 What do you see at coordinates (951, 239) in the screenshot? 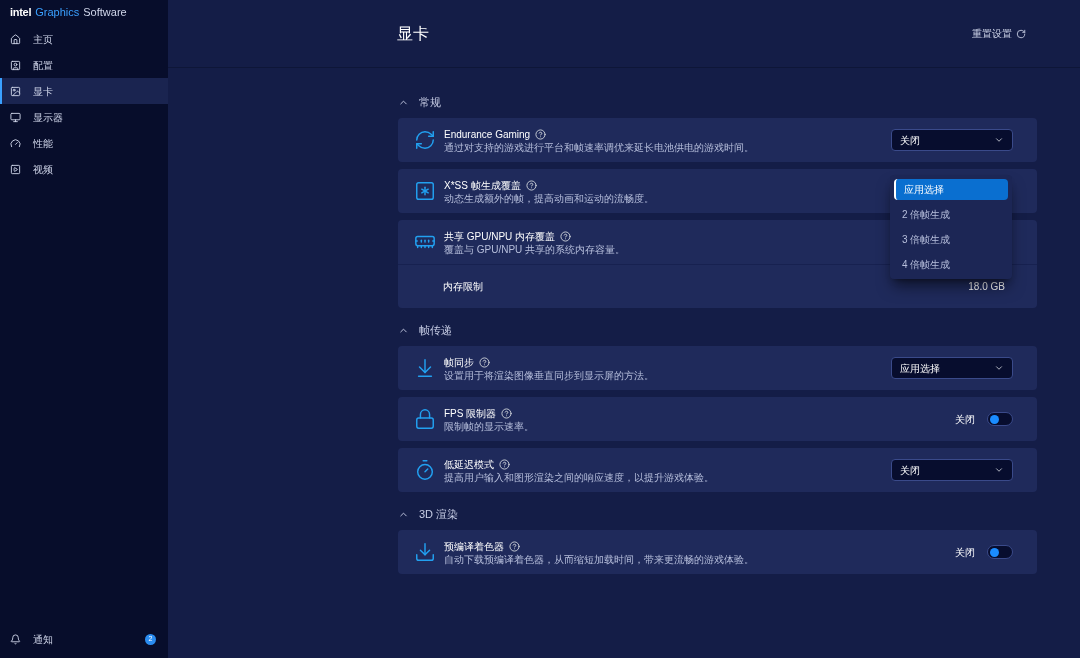
I see `menu-option: 3 倍帧生成` at bounding box center [951, 239].